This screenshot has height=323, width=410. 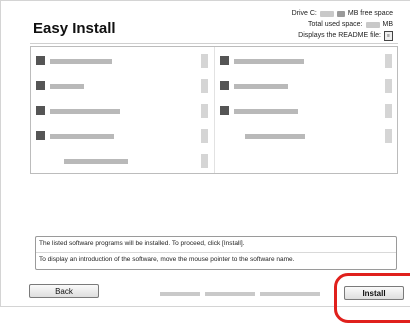 What do you see at coordinates (64, 291) in the screenshot?
I see `back-button: Back` at bounding box center [64, 291].